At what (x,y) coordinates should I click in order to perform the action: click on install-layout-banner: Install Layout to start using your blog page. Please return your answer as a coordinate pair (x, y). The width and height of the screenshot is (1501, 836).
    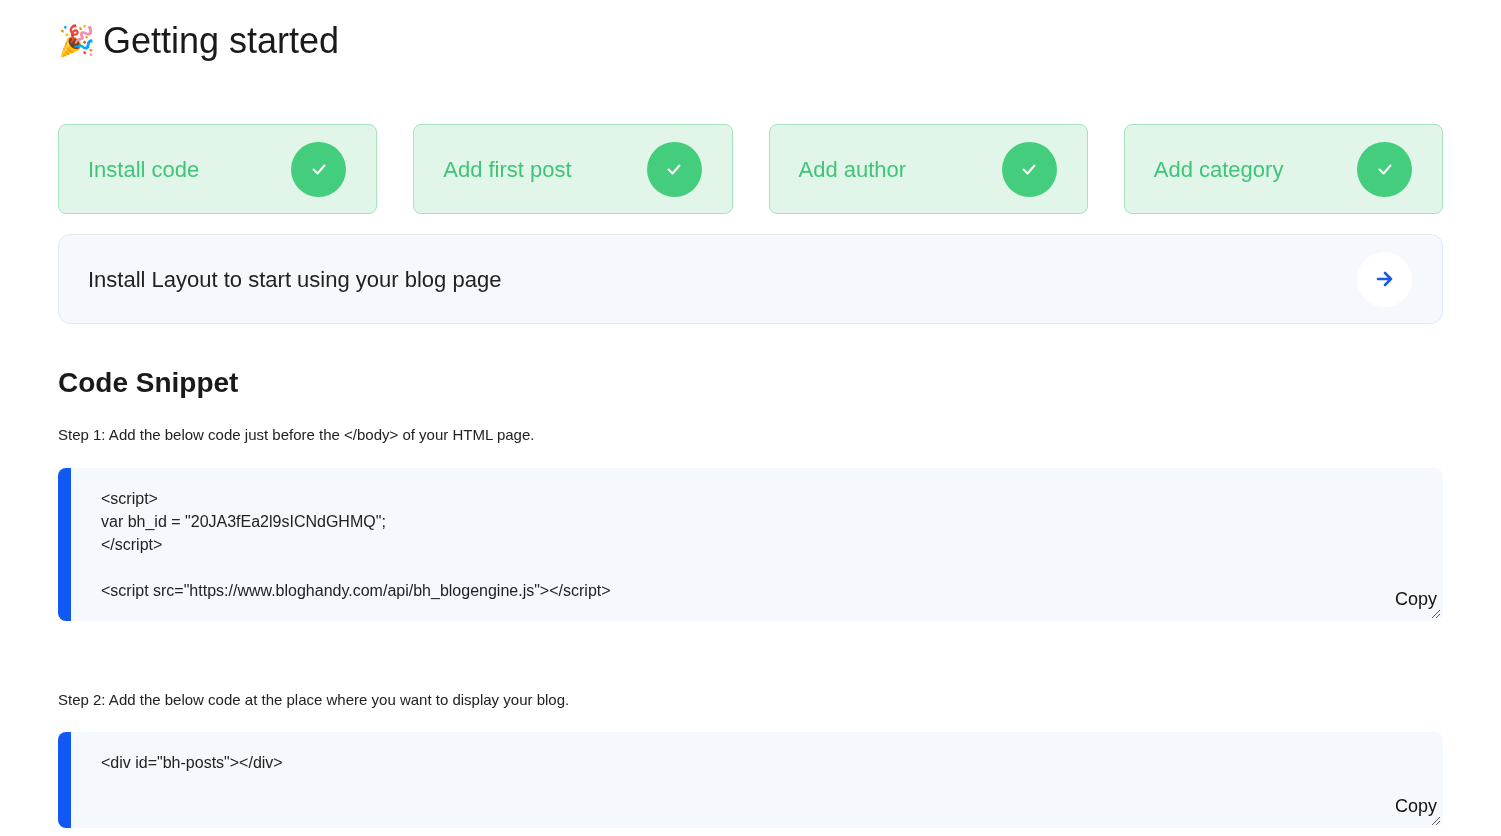
    Looking at the image, I should click on (750, 279).